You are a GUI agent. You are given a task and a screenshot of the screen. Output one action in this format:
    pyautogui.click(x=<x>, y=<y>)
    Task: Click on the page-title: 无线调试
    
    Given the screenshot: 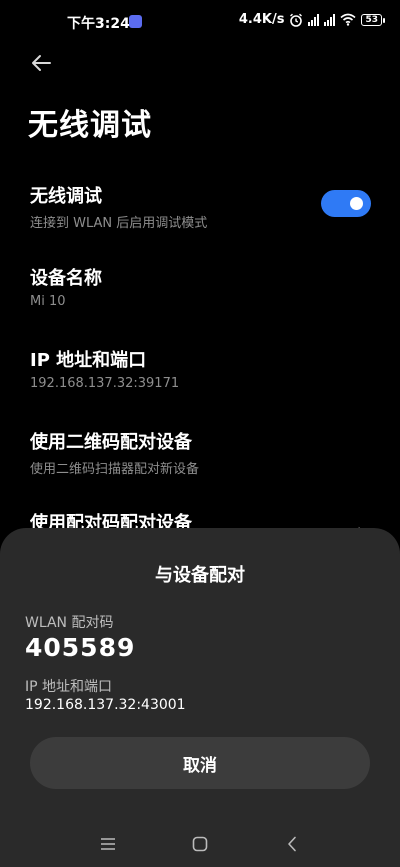 What is the action you would take?
    pyautogui.click(x=90, y=125)
    